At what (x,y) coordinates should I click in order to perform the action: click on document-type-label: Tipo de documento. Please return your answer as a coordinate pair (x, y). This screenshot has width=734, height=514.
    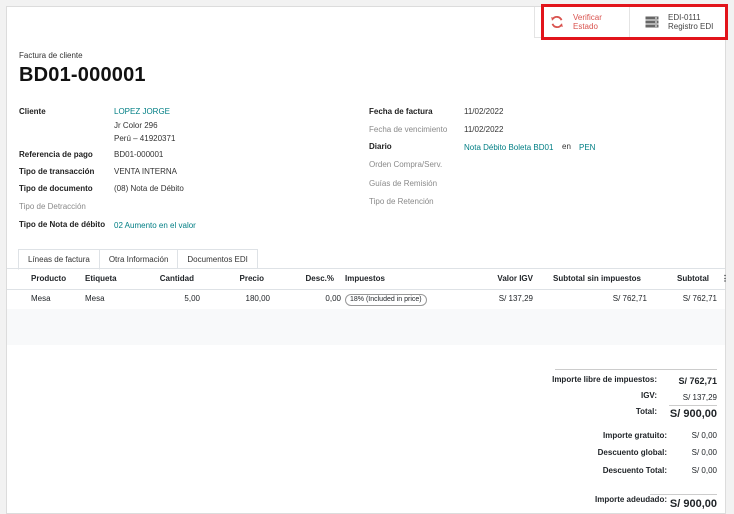
    Looking at the image, I should click on (56, 188).